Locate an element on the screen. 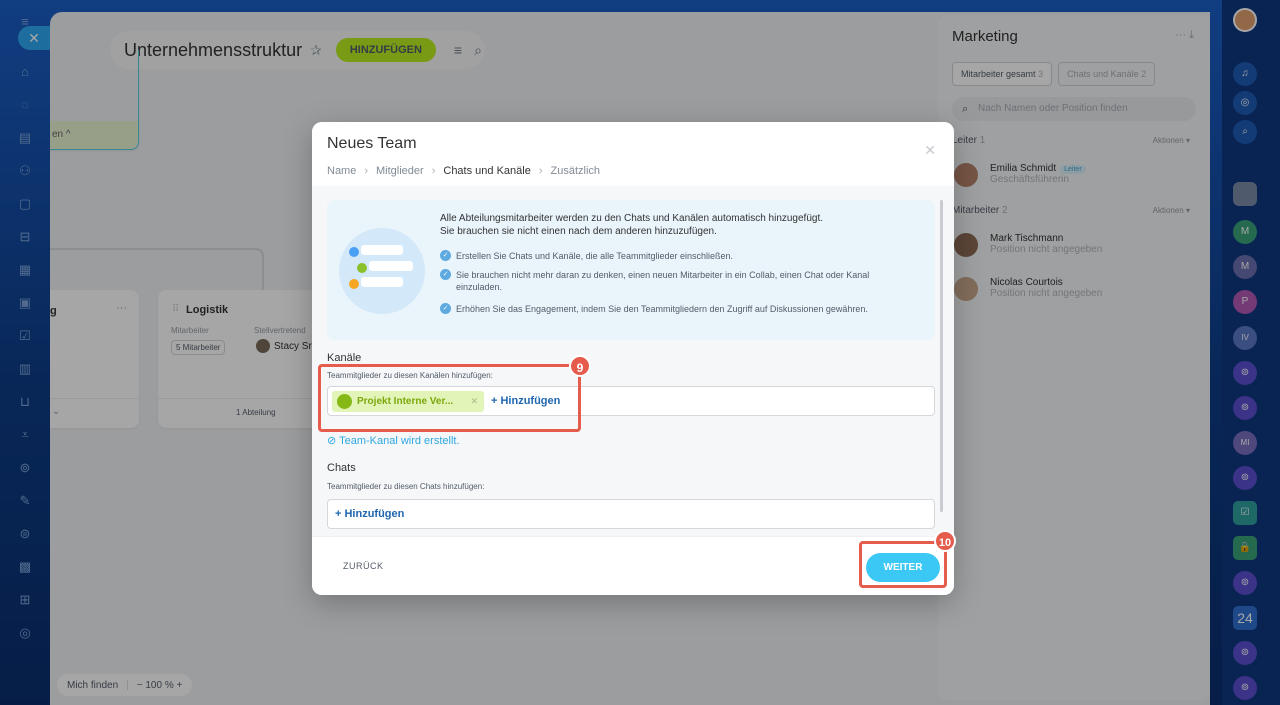 Image resolution: width=1280 pixels, height=705 pixels. step-name: Name is located at coordinates (341, 171).